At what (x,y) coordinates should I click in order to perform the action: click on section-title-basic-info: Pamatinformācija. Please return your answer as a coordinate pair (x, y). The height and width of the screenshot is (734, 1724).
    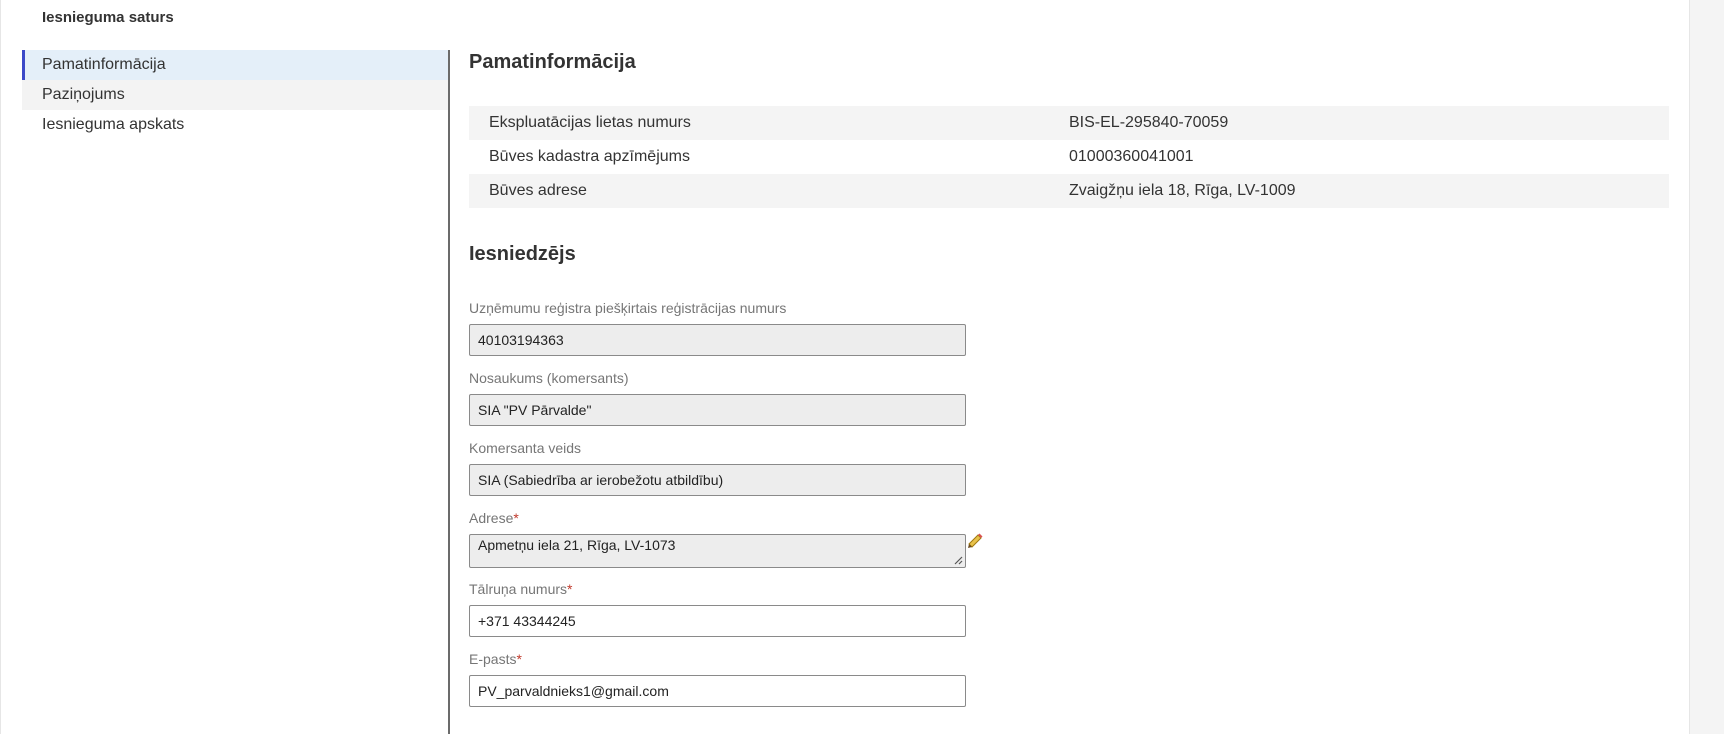
    Looking at the image, I should click on (552, 62).